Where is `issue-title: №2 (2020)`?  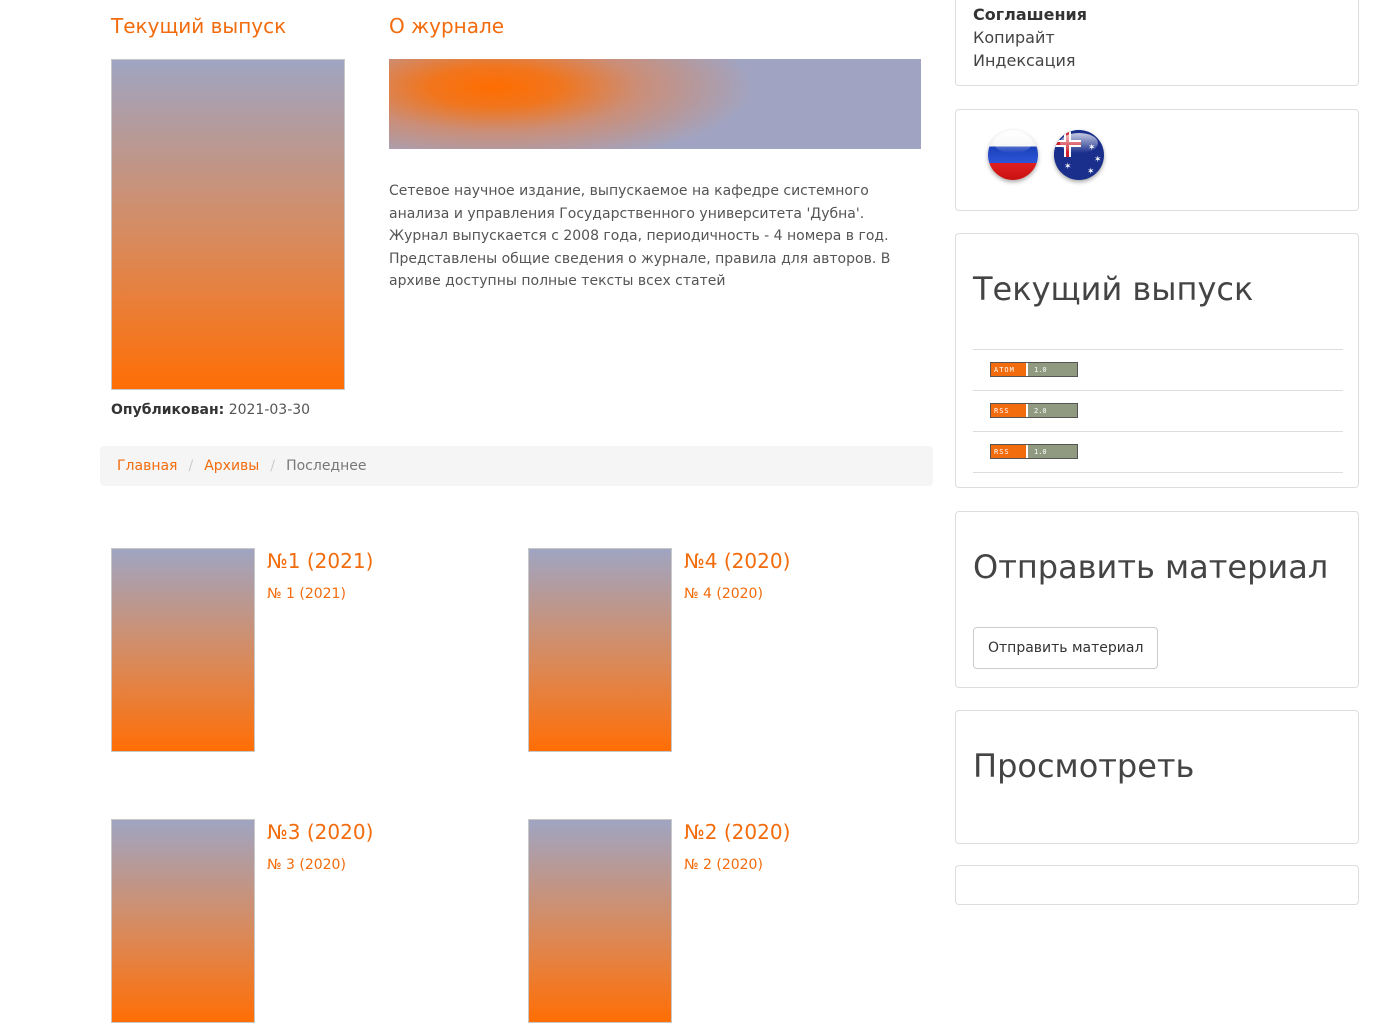
issue-title: №2 (2020) is located at coordinates (737, 832).